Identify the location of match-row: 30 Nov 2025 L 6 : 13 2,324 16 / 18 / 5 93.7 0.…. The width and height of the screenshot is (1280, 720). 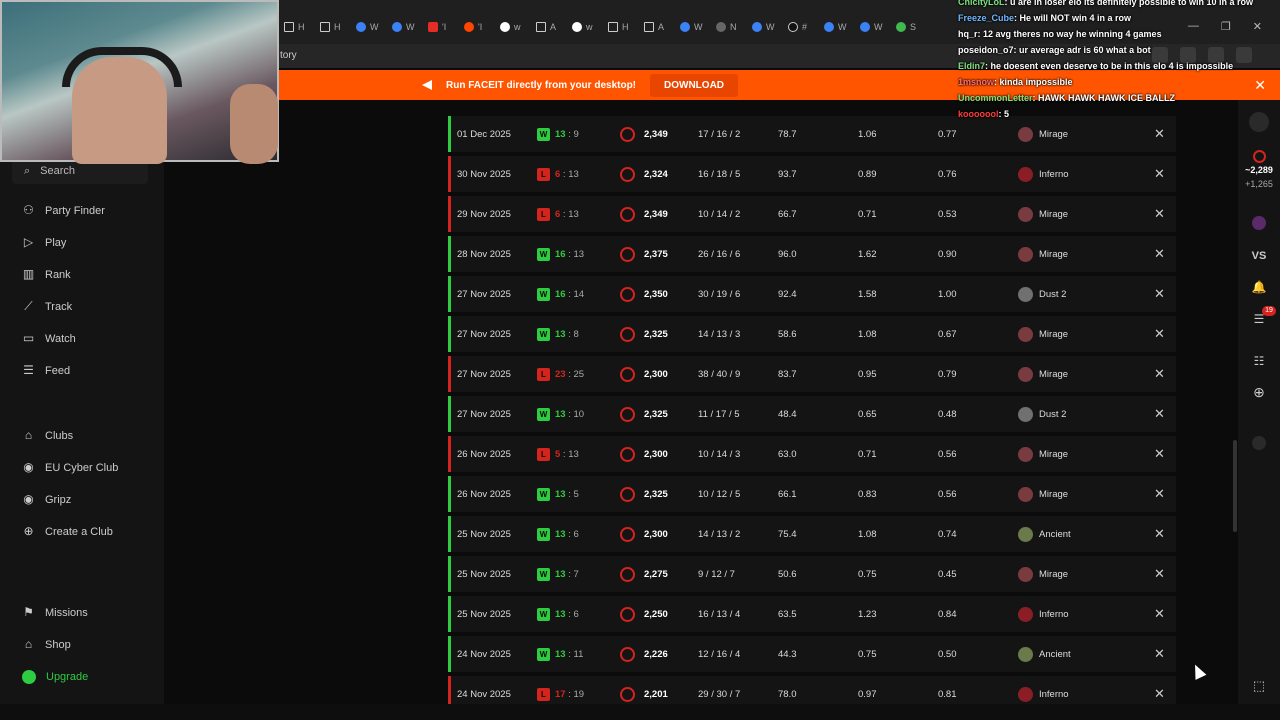
(812, 175).